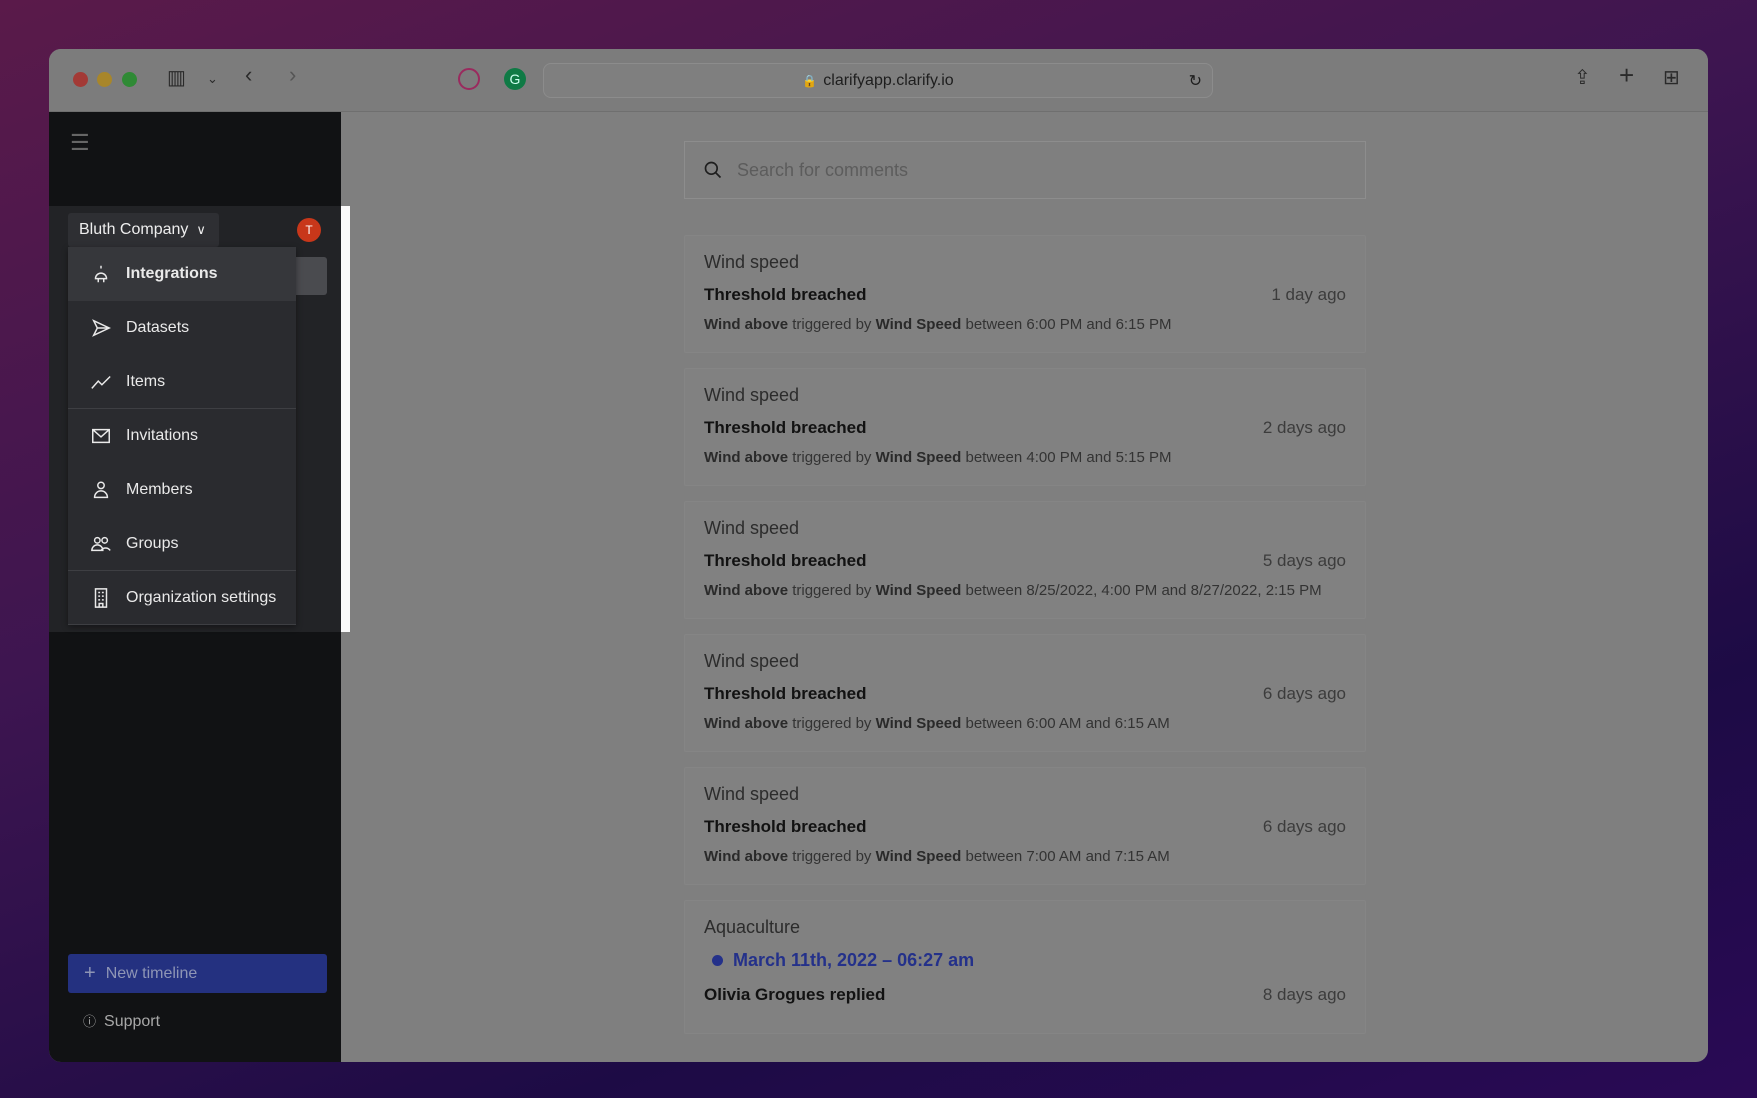 The height and width of the screenshot is (1098, 1757). I want to click on menu-item-organization-settings: Organization settings, so click(182, 598).